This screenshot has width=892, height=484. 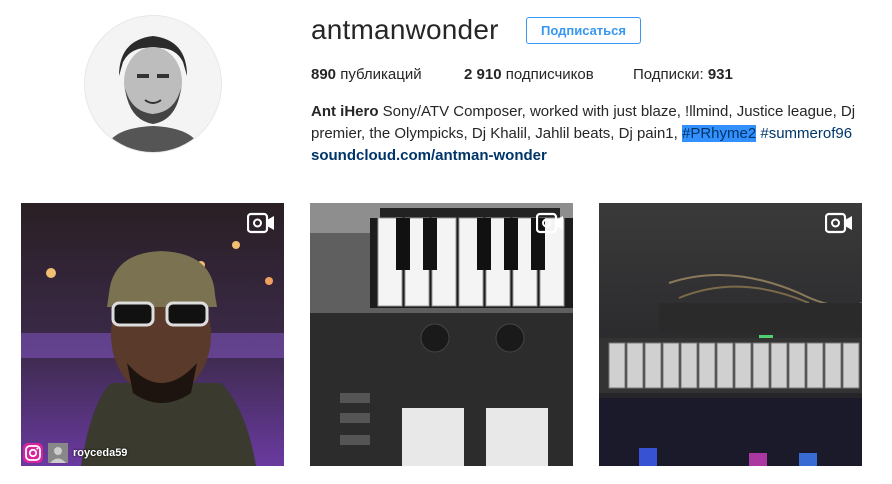 I want to click on tagged-user-avatar, so click(x=58, y=453).